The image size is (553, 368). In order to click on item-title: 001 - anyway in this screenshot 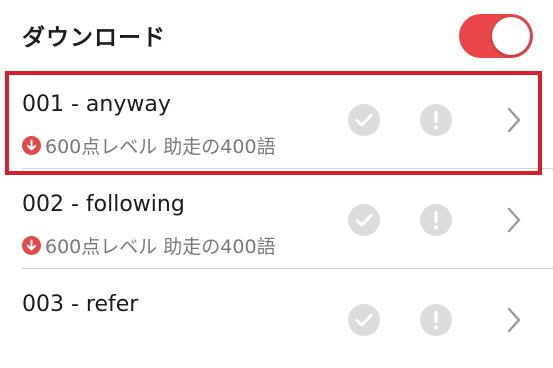, I will do `click(96, 104)`.